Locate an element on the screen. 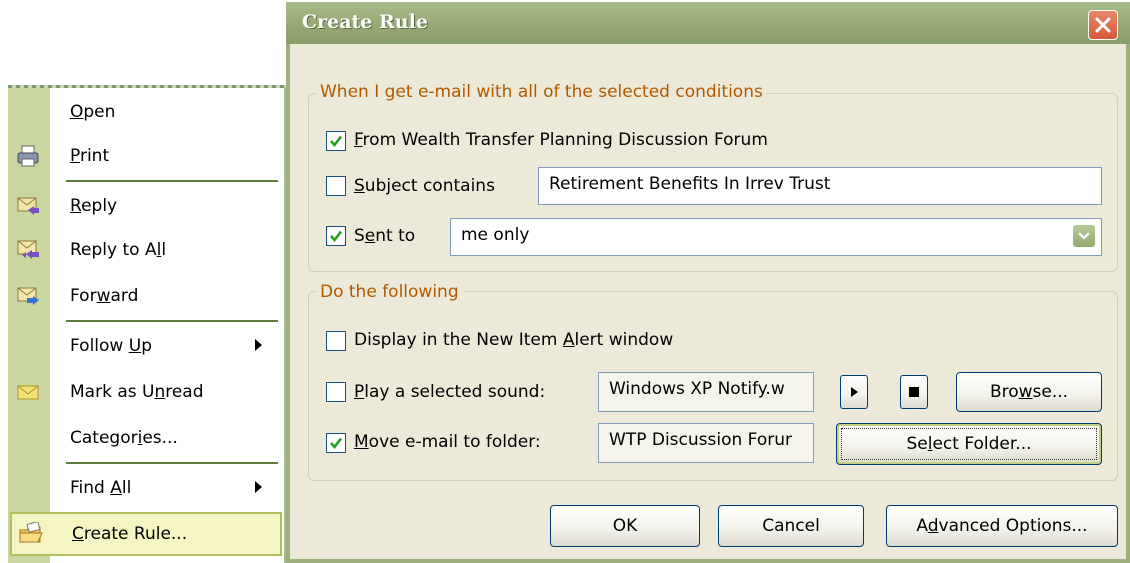 This screenshot has width=1130, height=563. stop-button is located at coordinates (914, 392).